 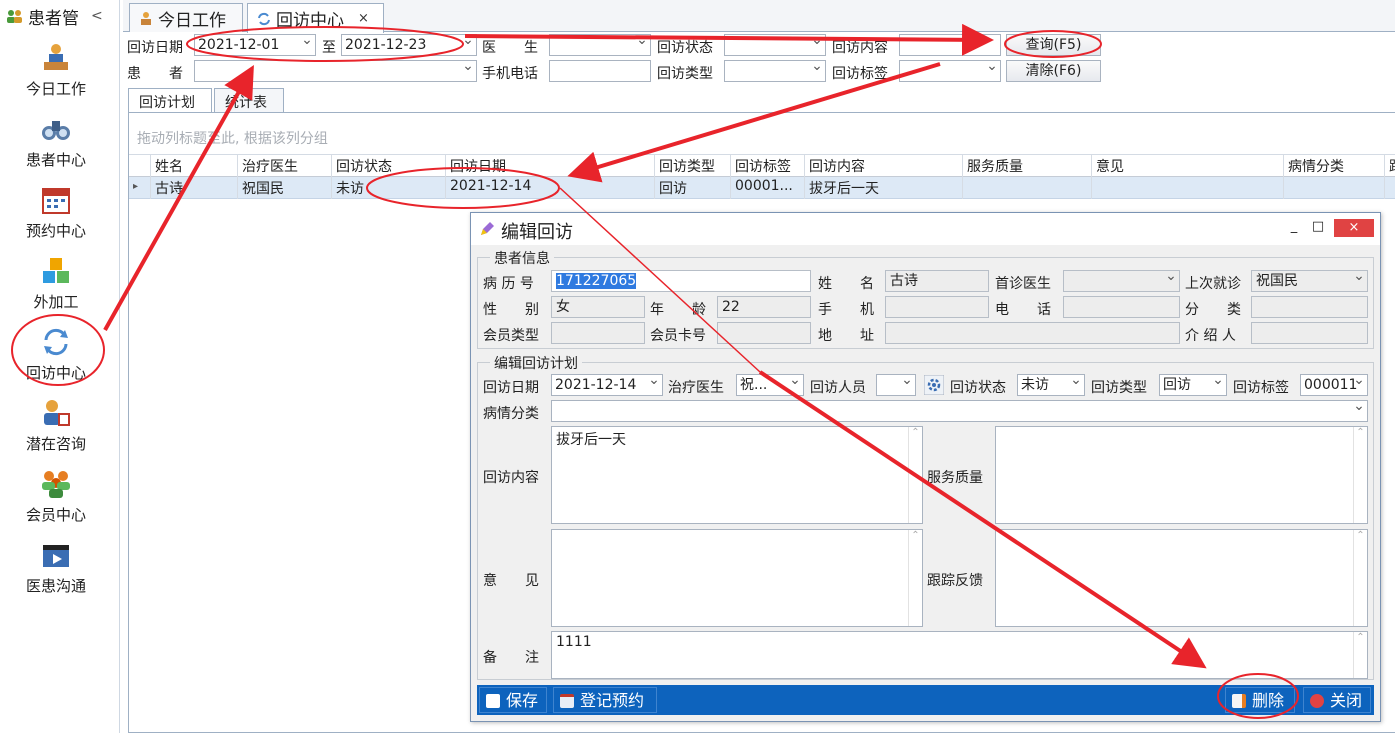 What do you see at coordinates (1181, 475) in the screenshot?
I see `quality-textarea: ⌃` at bounding box center [1181, 475].